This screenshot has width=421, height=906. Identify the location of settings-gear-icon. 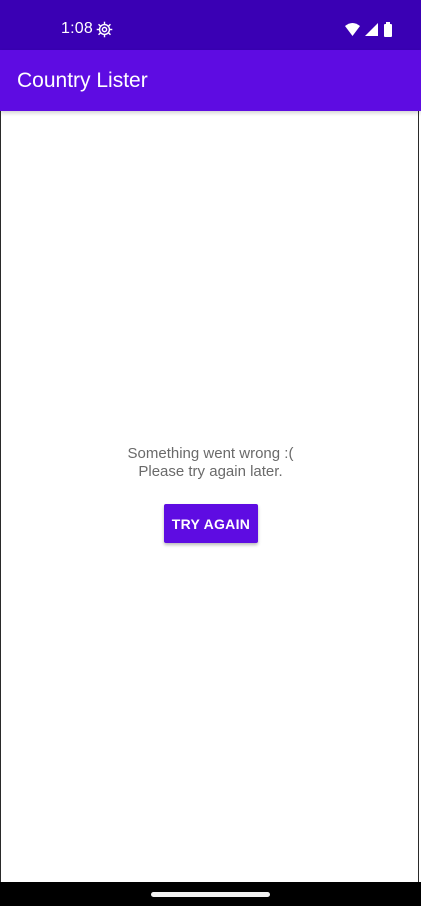
(104, 29).